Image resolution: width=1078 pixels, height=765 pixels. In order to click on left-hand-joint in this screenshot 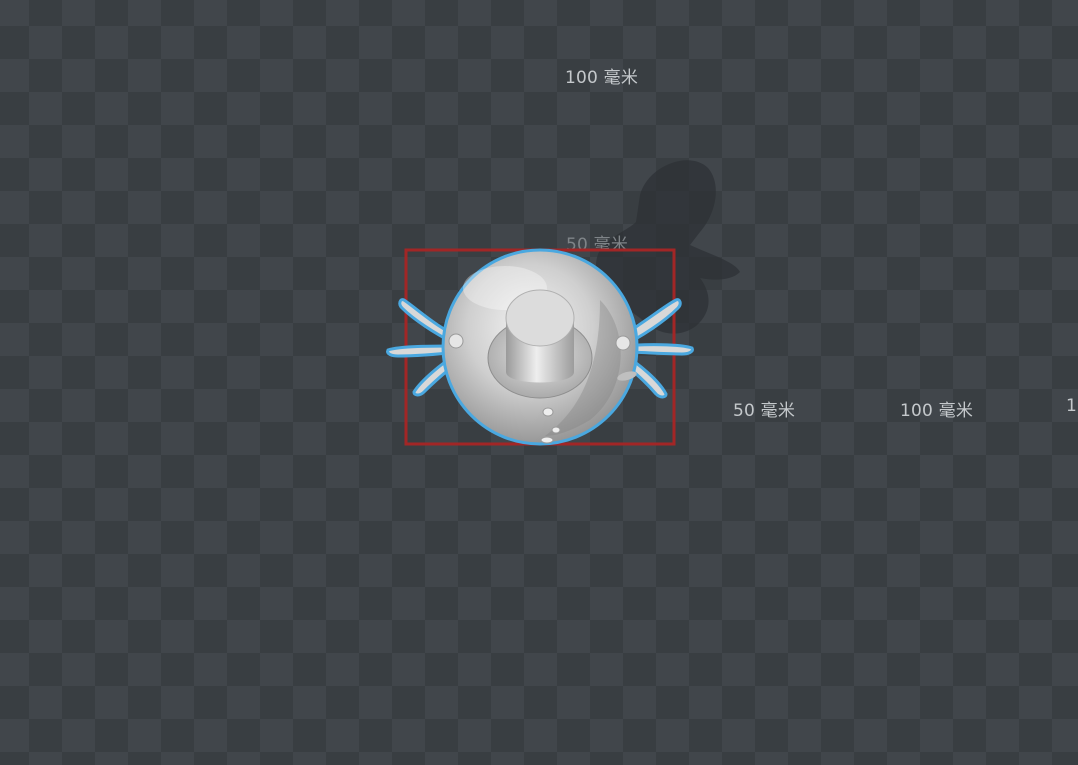, I will do `click(456, 341)`.